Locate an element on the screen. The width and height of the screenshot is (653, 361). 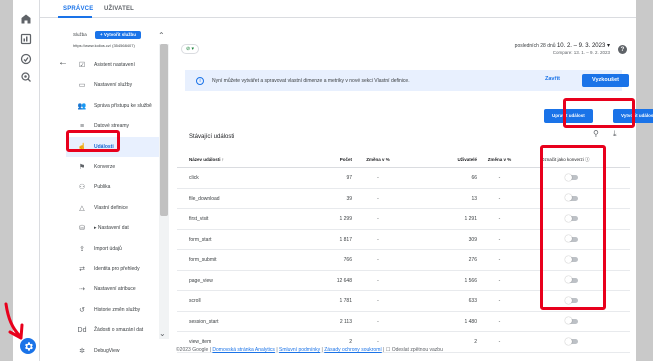
annotation-box-conversion-toggles is located at coordinates (573, 227).